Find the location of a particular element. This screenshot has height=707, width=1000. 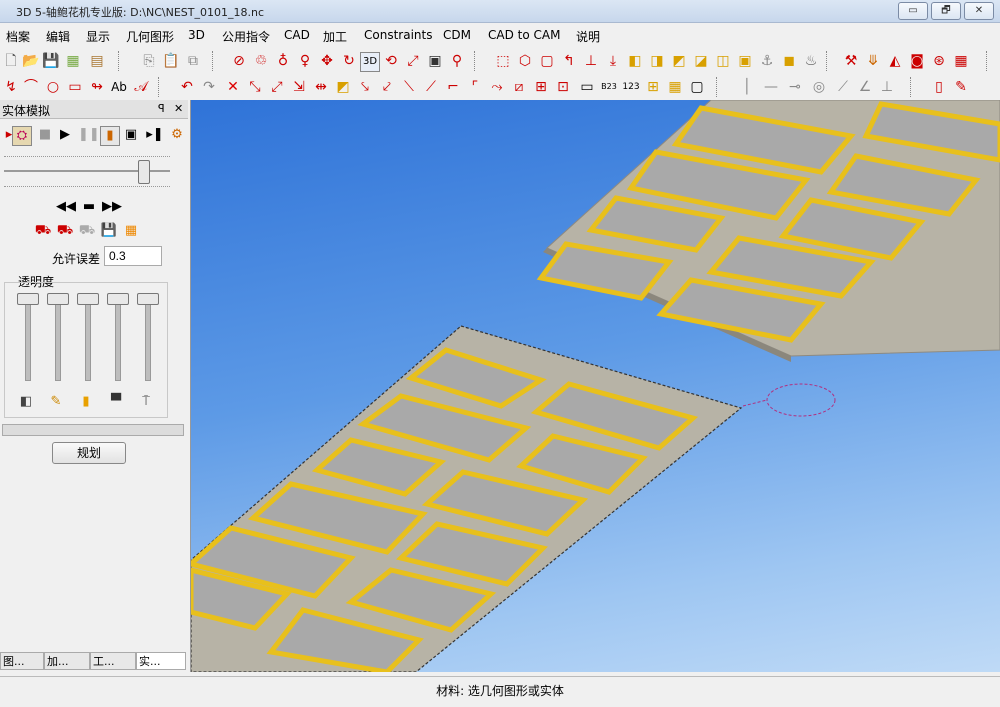

cube-front-icon: ◨ is located at coordinates (657, 61).